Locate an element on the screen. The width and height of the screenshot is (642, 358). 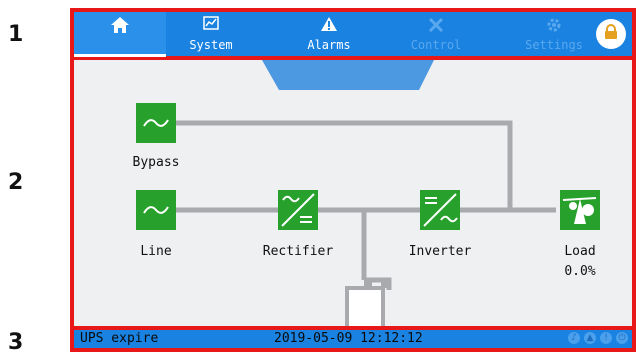
annotation-1: 1 is located at coordinates (16, 34).